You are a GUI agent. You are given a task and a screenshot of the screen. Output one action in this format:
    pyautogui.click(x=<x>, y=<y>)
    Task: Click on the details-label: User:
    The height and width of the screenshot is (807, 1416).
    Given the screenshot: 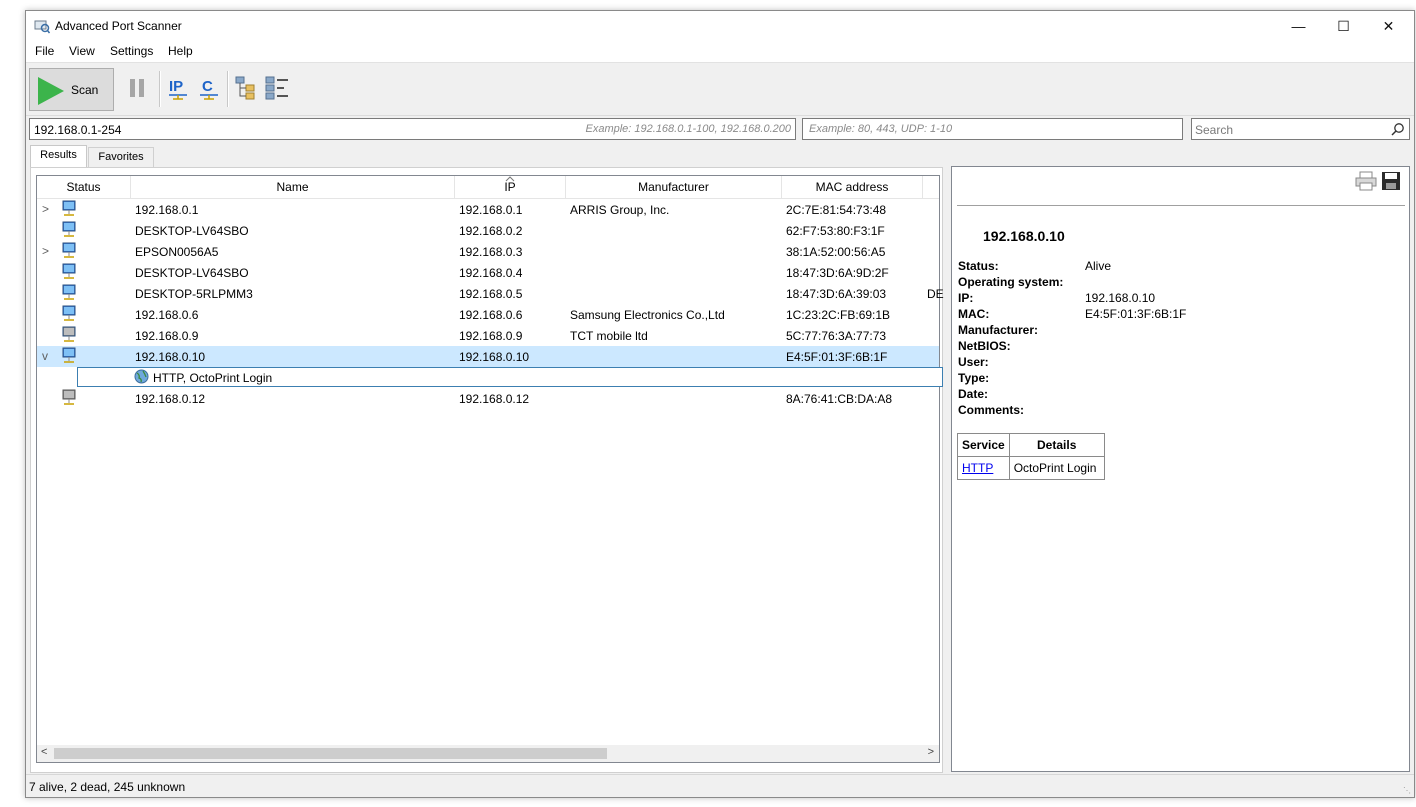 What is the action you would take?
    pyautogui.click(x=973, y=362)
    